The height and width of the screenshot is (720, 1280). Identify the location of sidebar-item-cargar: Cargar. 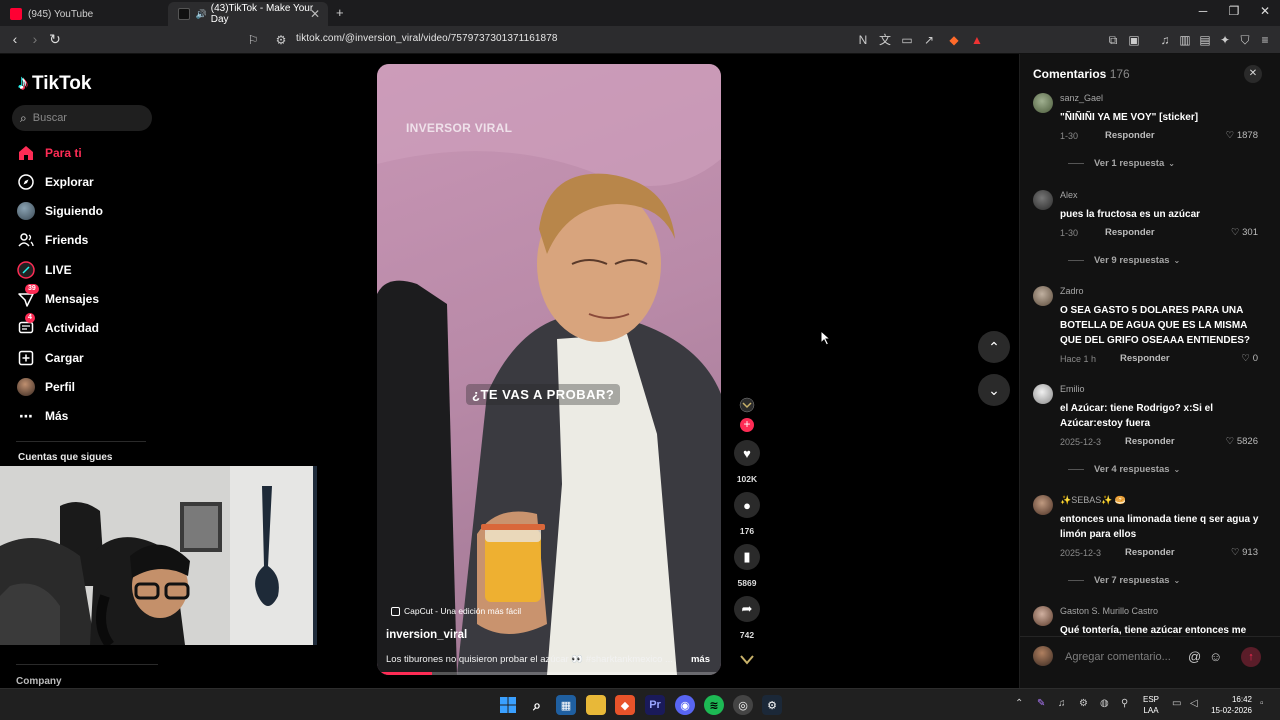
(50, 358).